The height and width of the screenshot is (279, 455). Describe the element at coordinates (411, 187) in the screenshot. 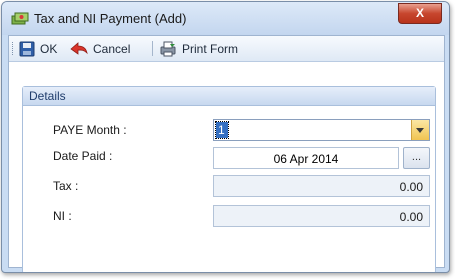

I see `tax-value: 0.00` at that location.